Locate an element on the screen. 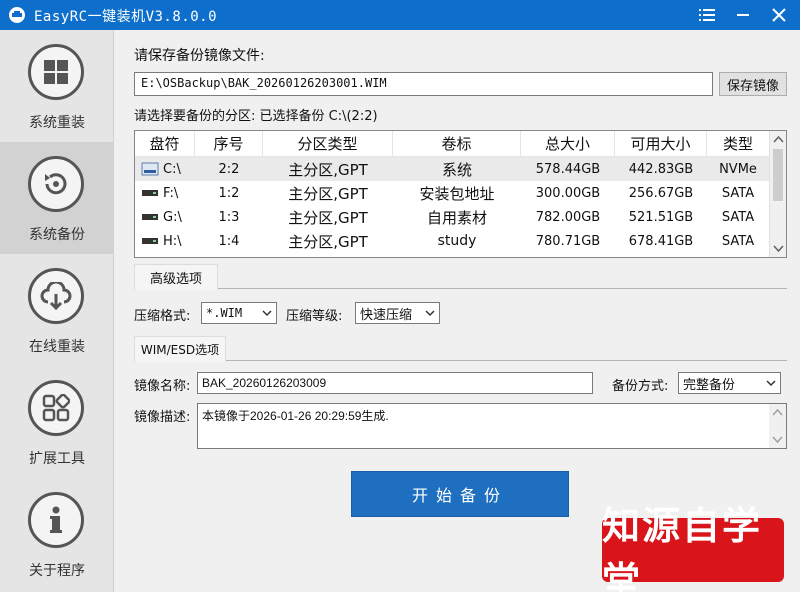  col-kind: 类型 is located at coordinates (737, 144).